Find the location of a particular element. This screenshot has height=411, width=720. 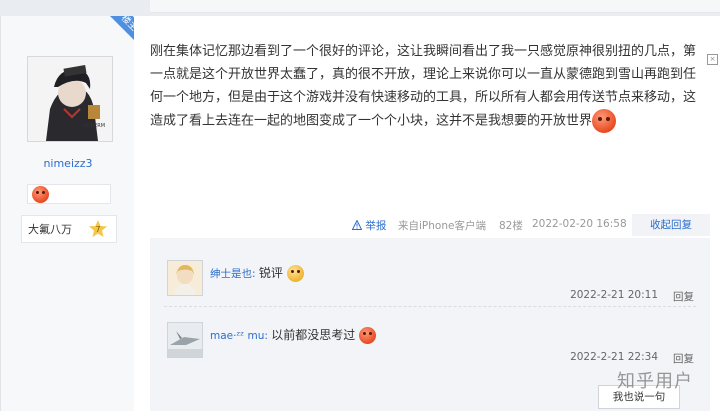

post-source: 来自iPhone客户端 is located at coordinates (442, 226).